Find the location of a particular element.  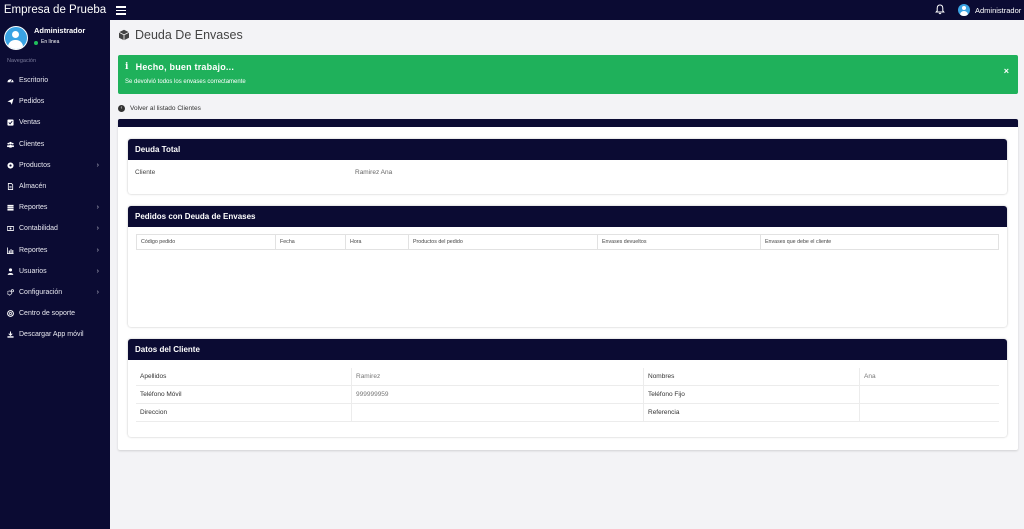

column-header: Envases devueltos is located at coordinates (679, 242).